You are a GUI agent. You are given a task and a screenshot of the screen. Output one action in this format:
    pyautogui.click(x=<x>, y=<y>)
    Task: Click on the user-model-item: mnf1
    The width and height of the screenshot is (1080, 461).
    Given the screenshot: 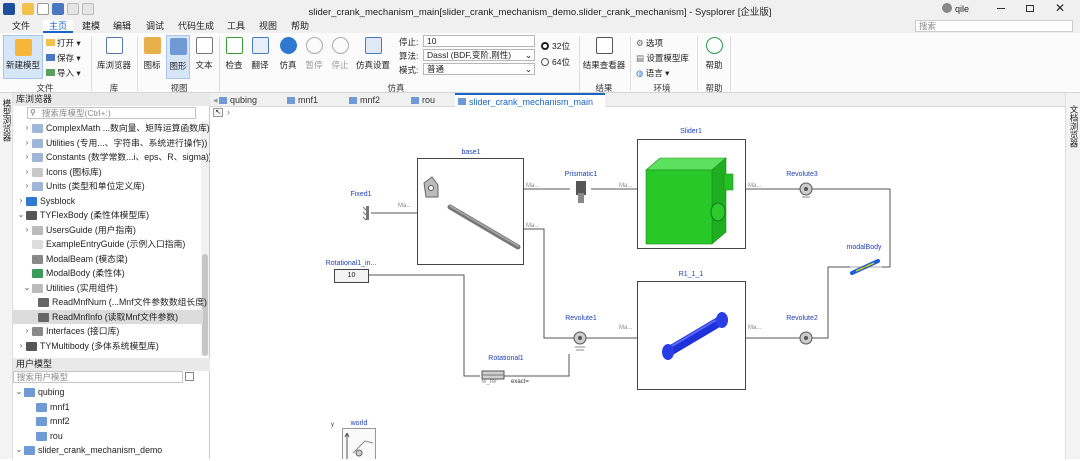 What is the action you would take?
    pyautogui.click(x=108, y=407)
    